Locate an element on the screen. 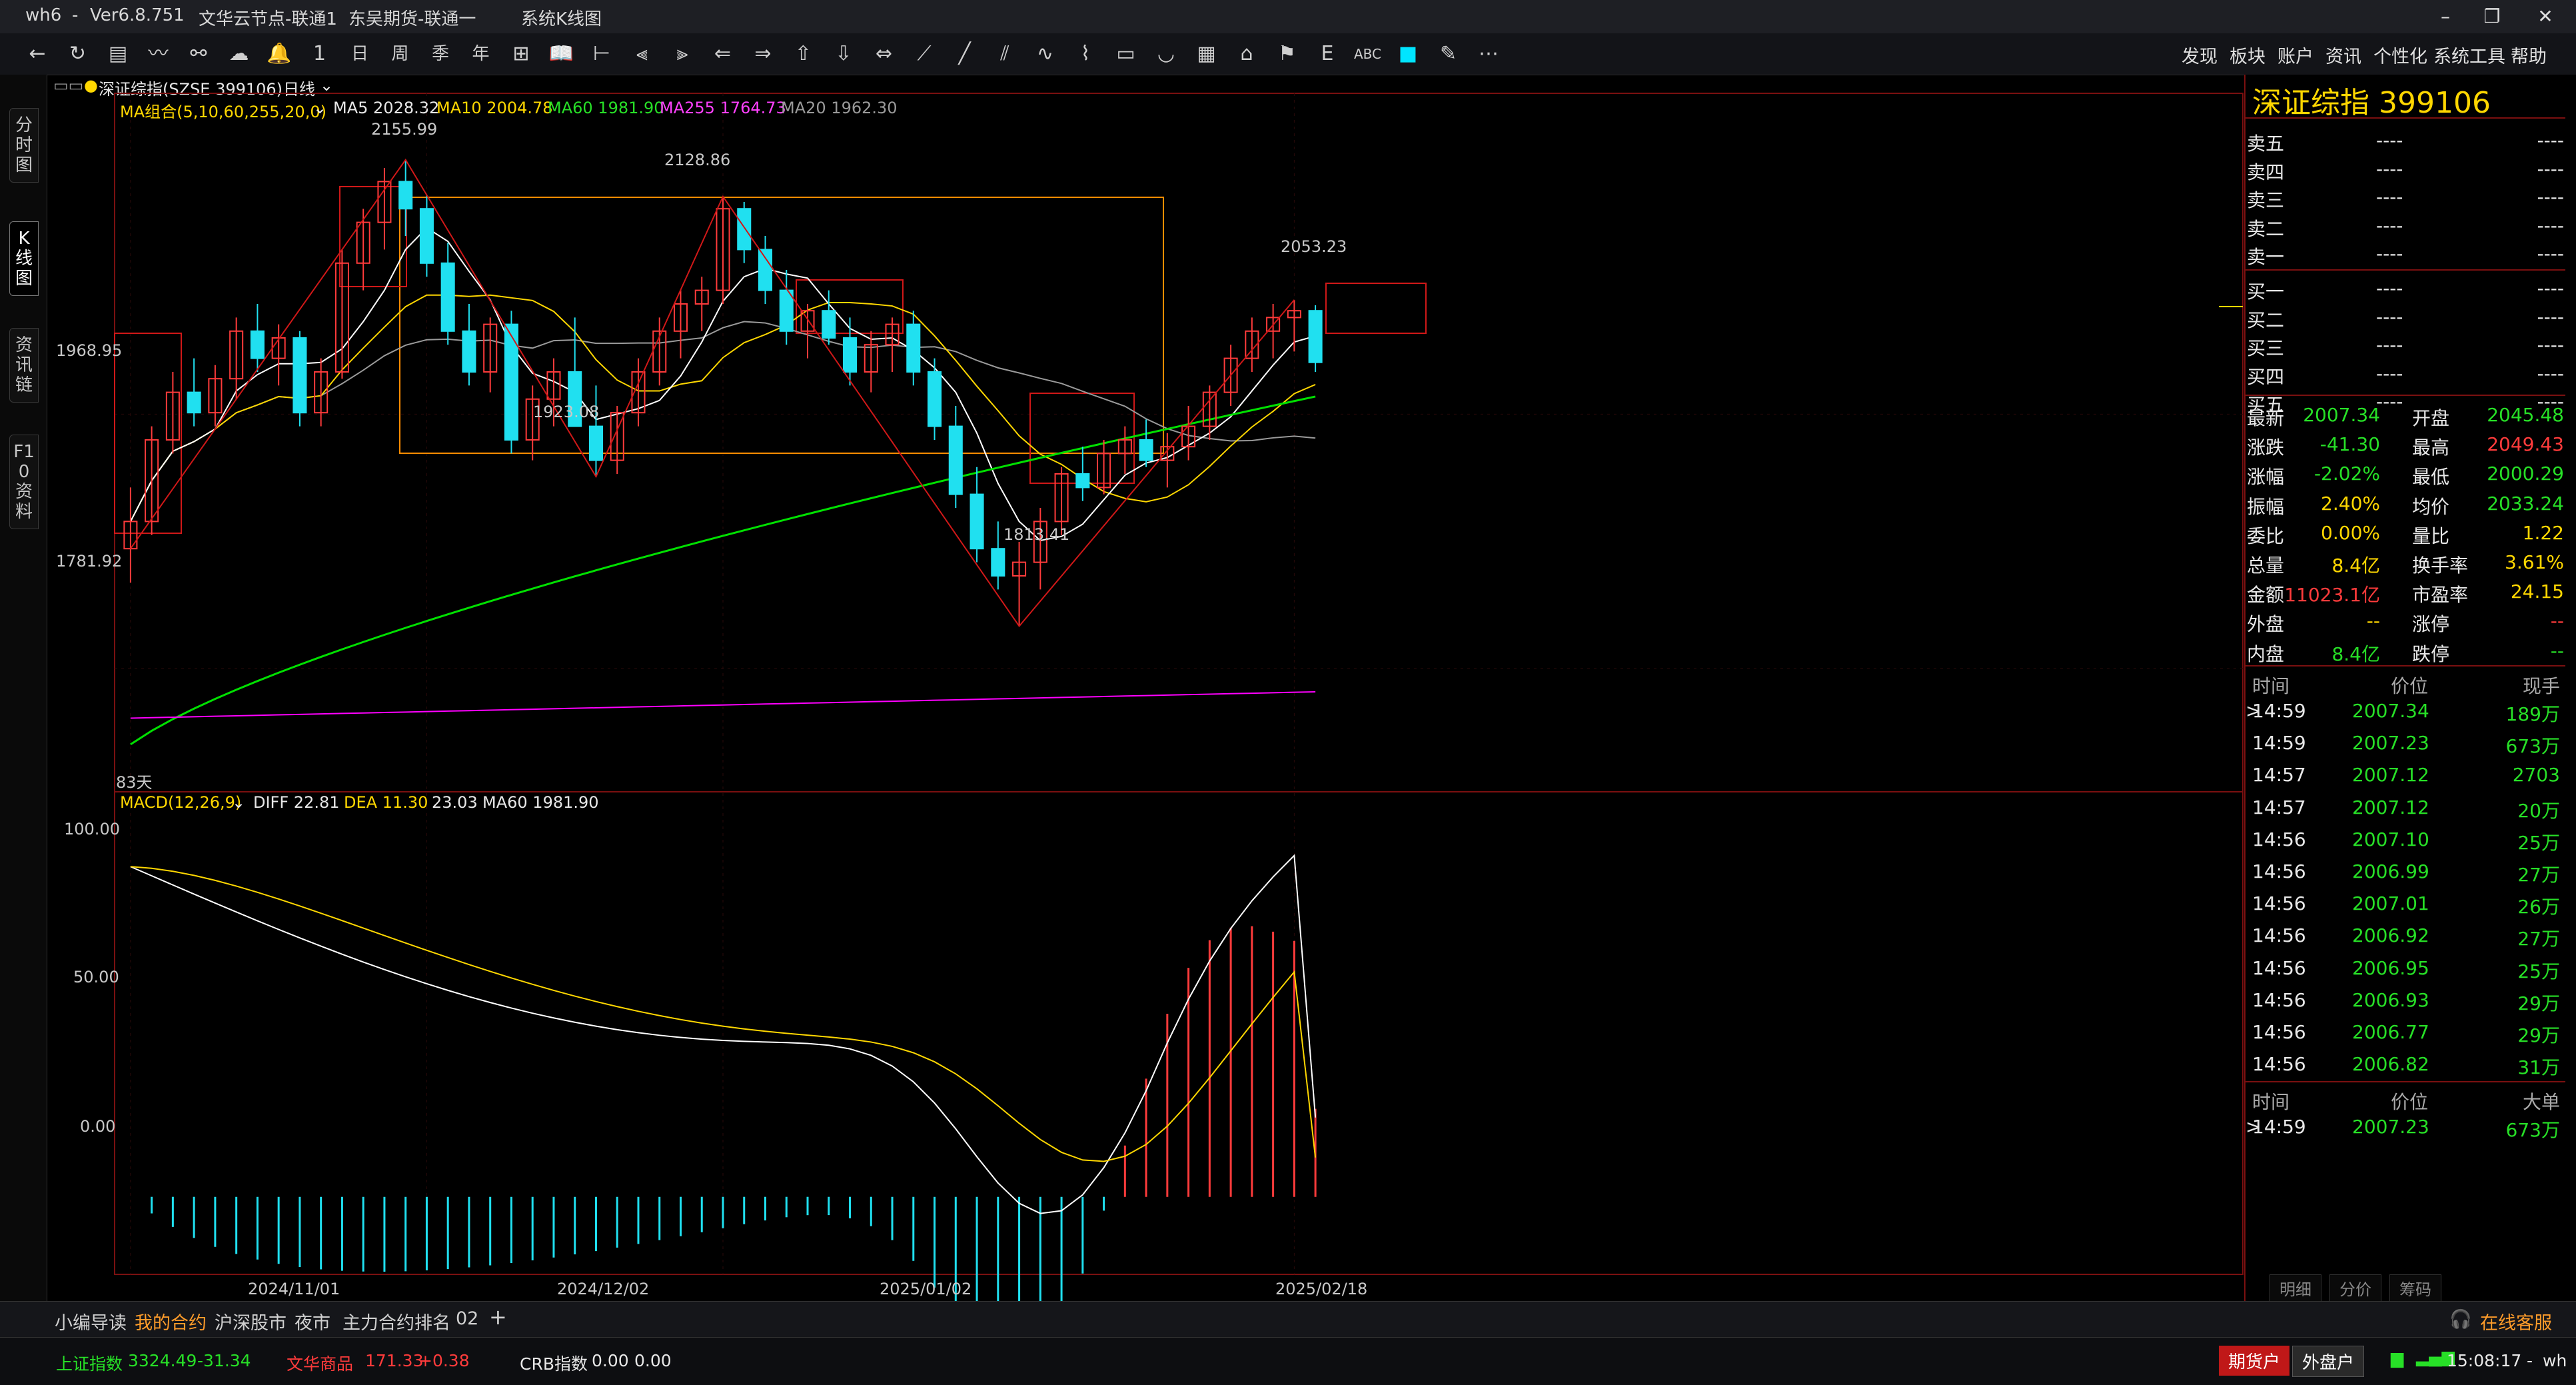  headset-icon: 🎧 is located at coordinates (2460, 1319).